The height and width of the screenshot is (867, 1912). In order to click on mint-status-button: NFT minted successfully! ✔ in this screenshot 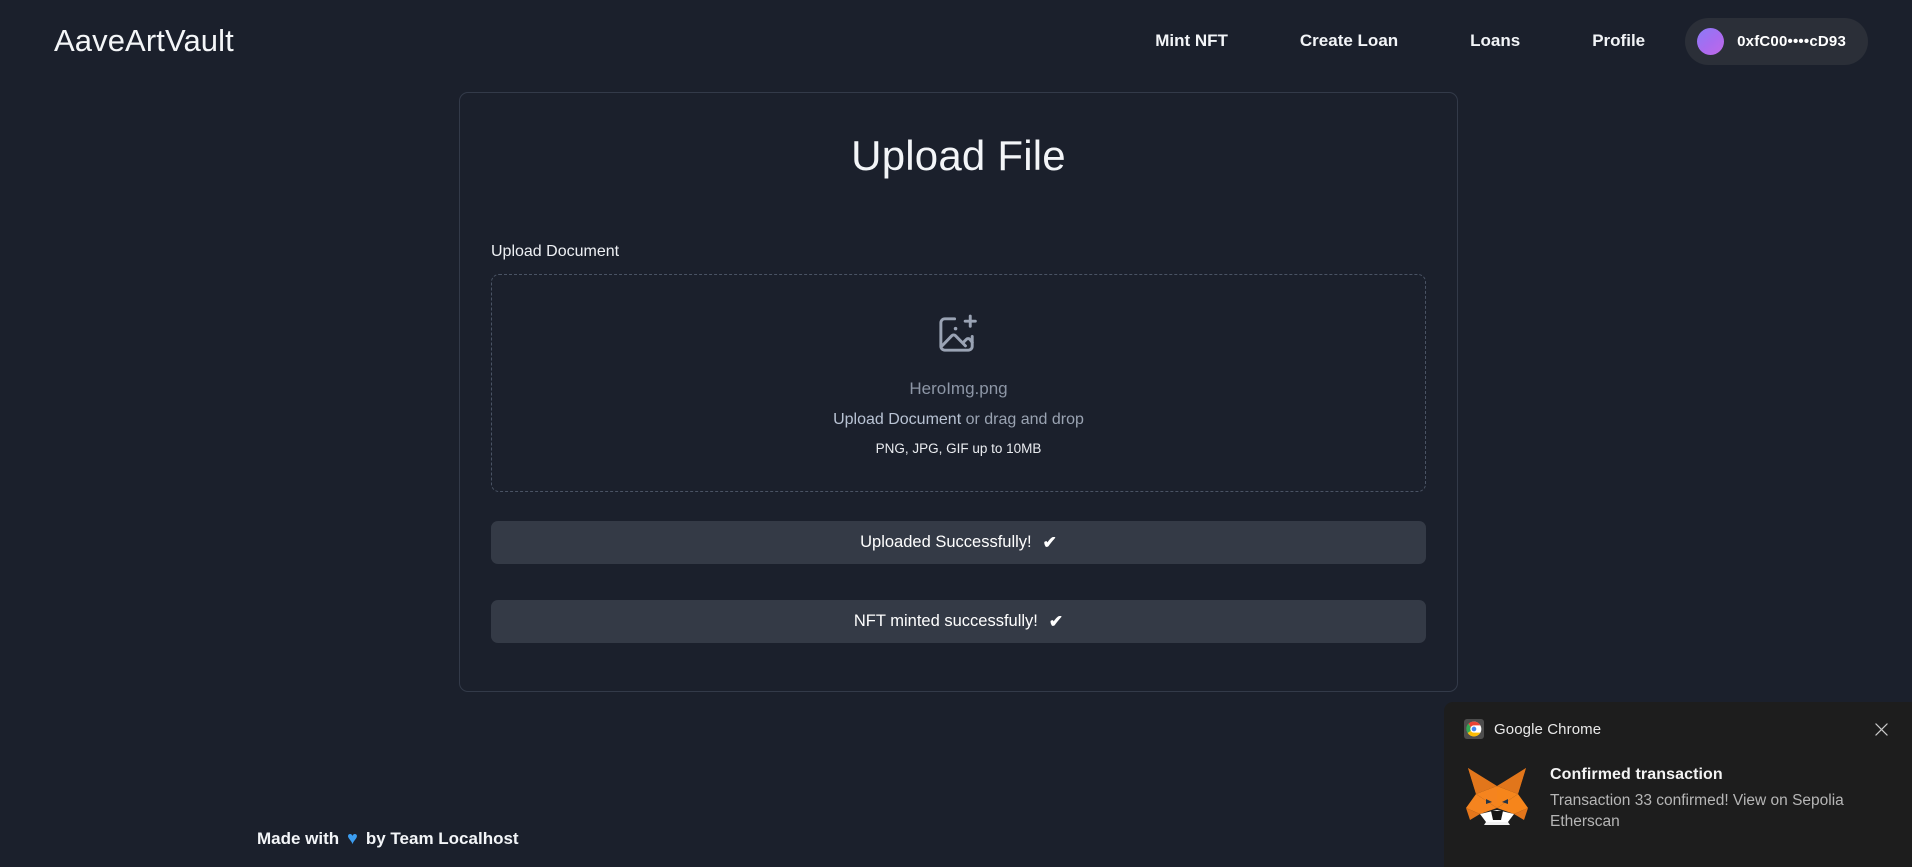, I will do `click(958, 621)`.